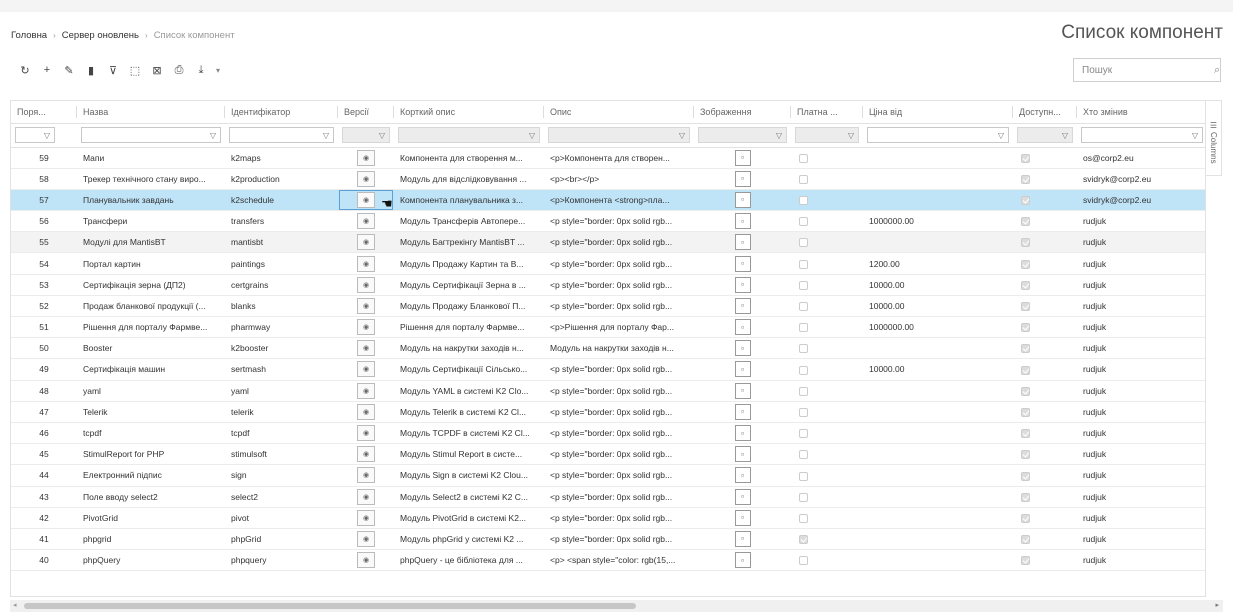 This screenshot has width=1233, height=614. What do you see at coordinates (100, 35) in the screenshot?
I see `breadcrumb-parent: Сервер оновлень` at bounding box center [100, 35].